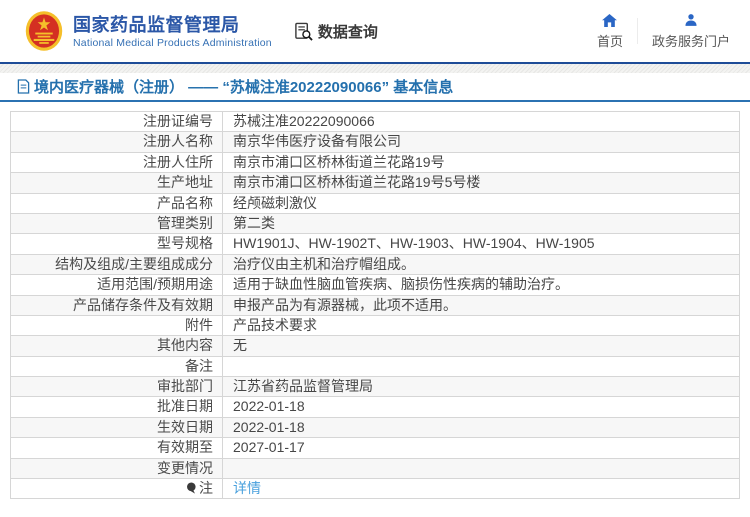 The height and width of the screenshot is (517, 750). I want to click on table-row: 其他内容无, so click(375, 346).